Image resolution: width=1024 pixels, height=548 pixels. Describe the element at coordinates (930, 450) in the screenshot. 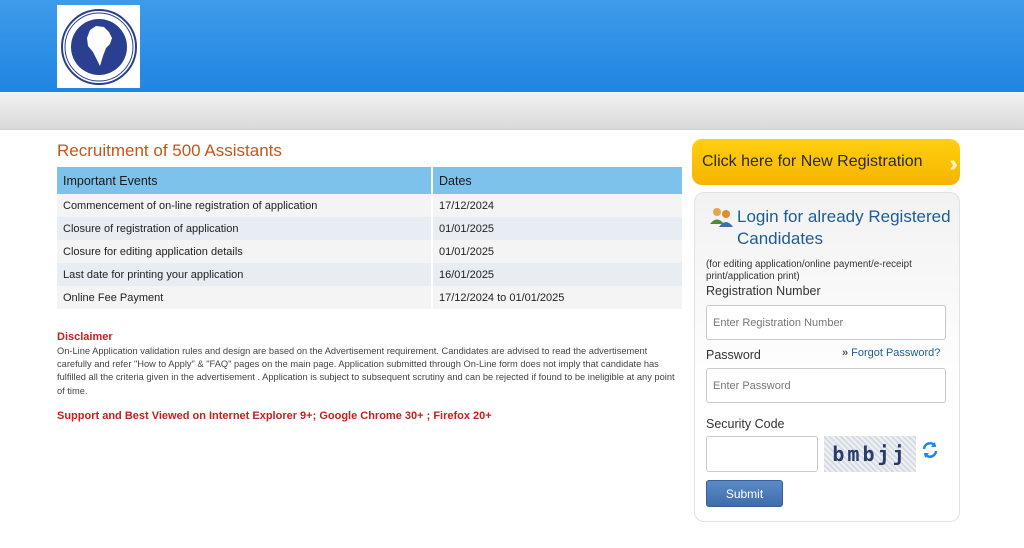

I see `refresh-icon` at that location.